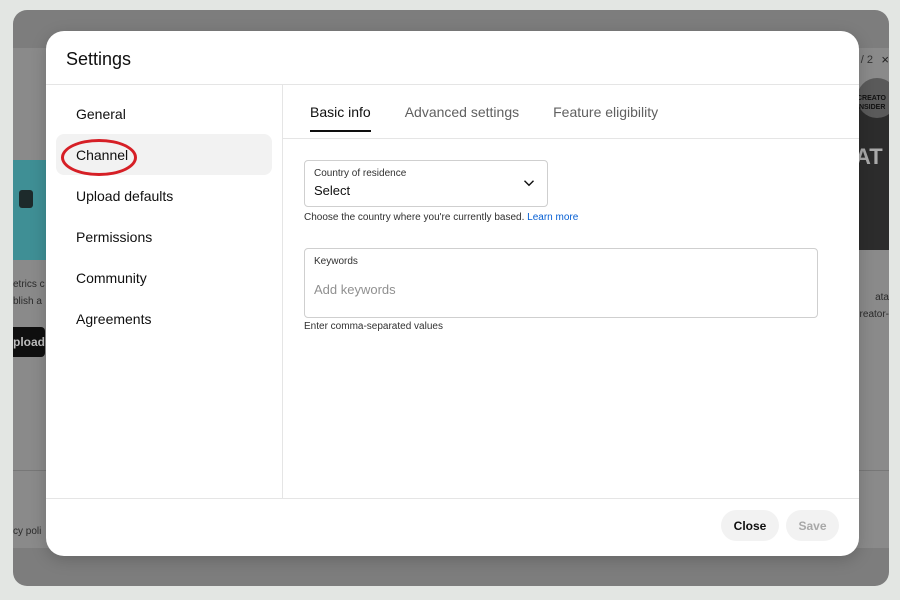 The image size is (900, 600). I want to click on sidebar-item-general: General, so click(164, 113).